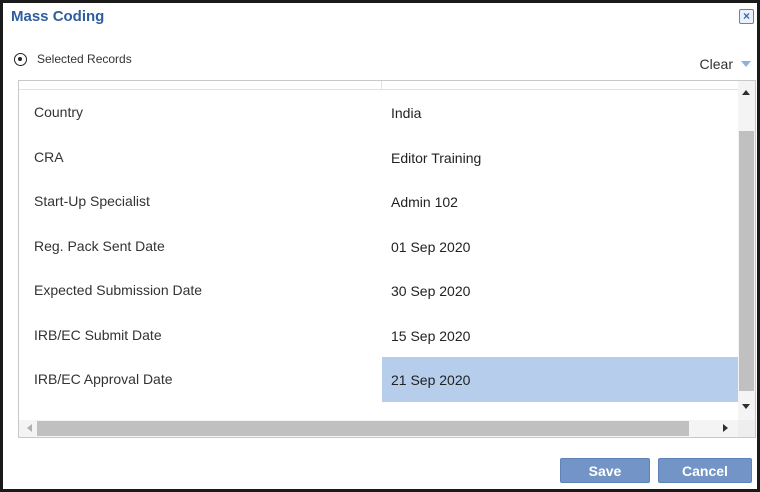 The image size is (760, 492). Describe the element at coordinates (379, 201) in the screenshot. I see `table-row: Start-Up Specialist Admin 102` at that location.